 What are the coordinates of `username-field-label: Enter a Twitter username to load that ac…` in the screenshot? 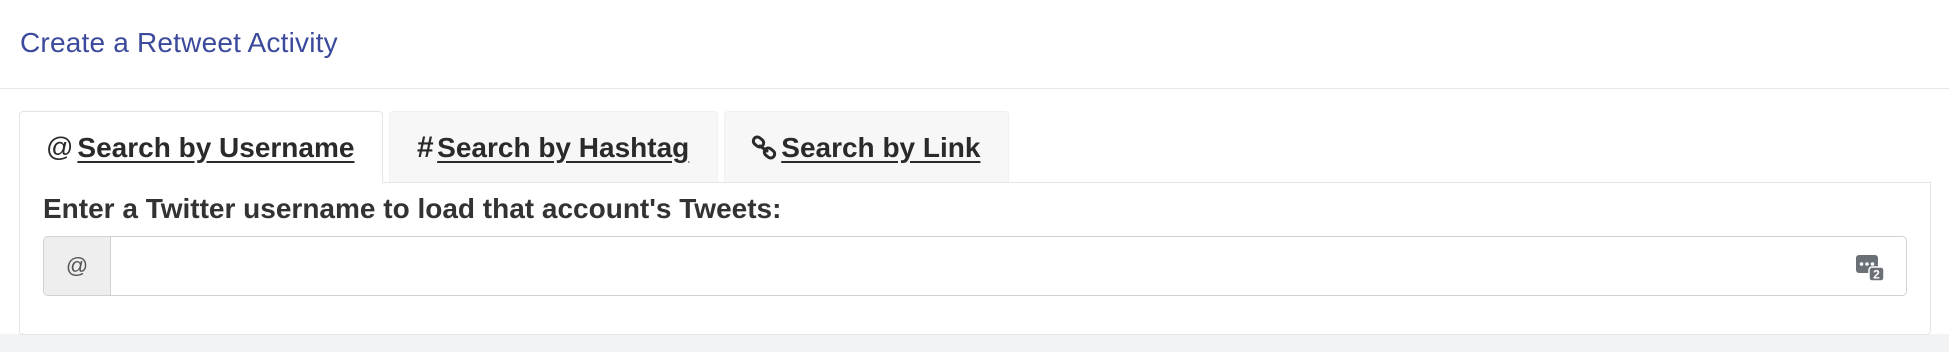 It's located at (412, 208).